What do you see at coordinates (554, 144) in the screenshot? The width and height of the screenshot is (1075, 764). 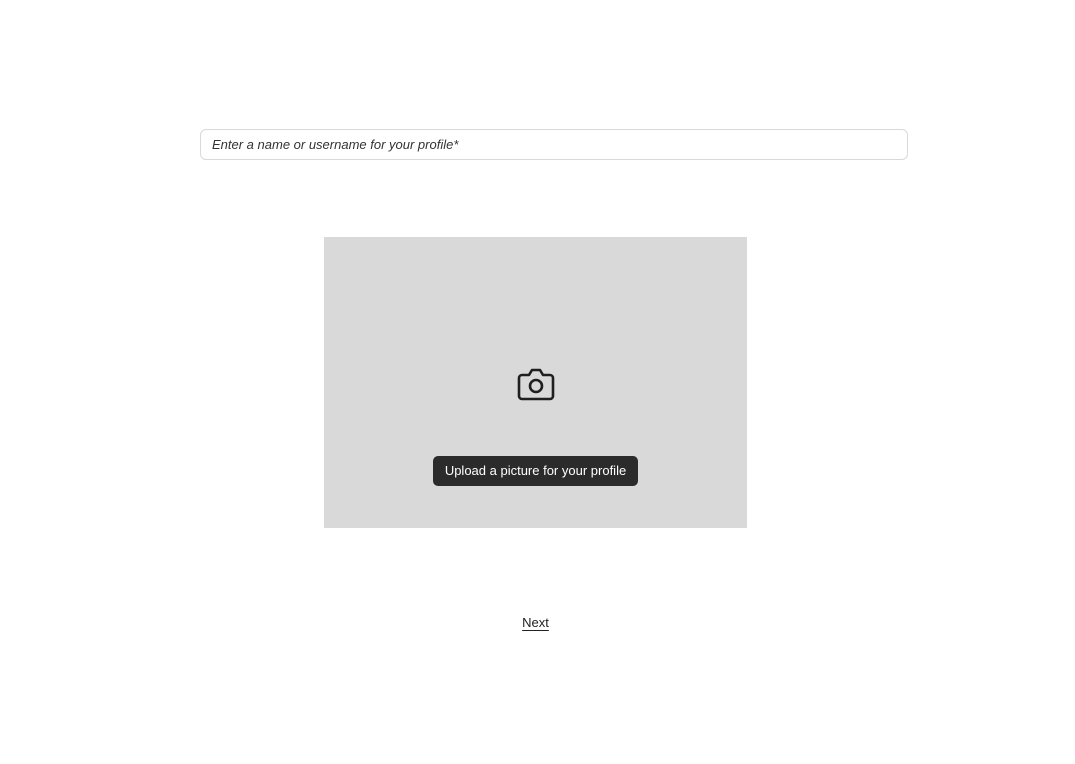 I see `profile-name-input` at bounding box center [554, 144].